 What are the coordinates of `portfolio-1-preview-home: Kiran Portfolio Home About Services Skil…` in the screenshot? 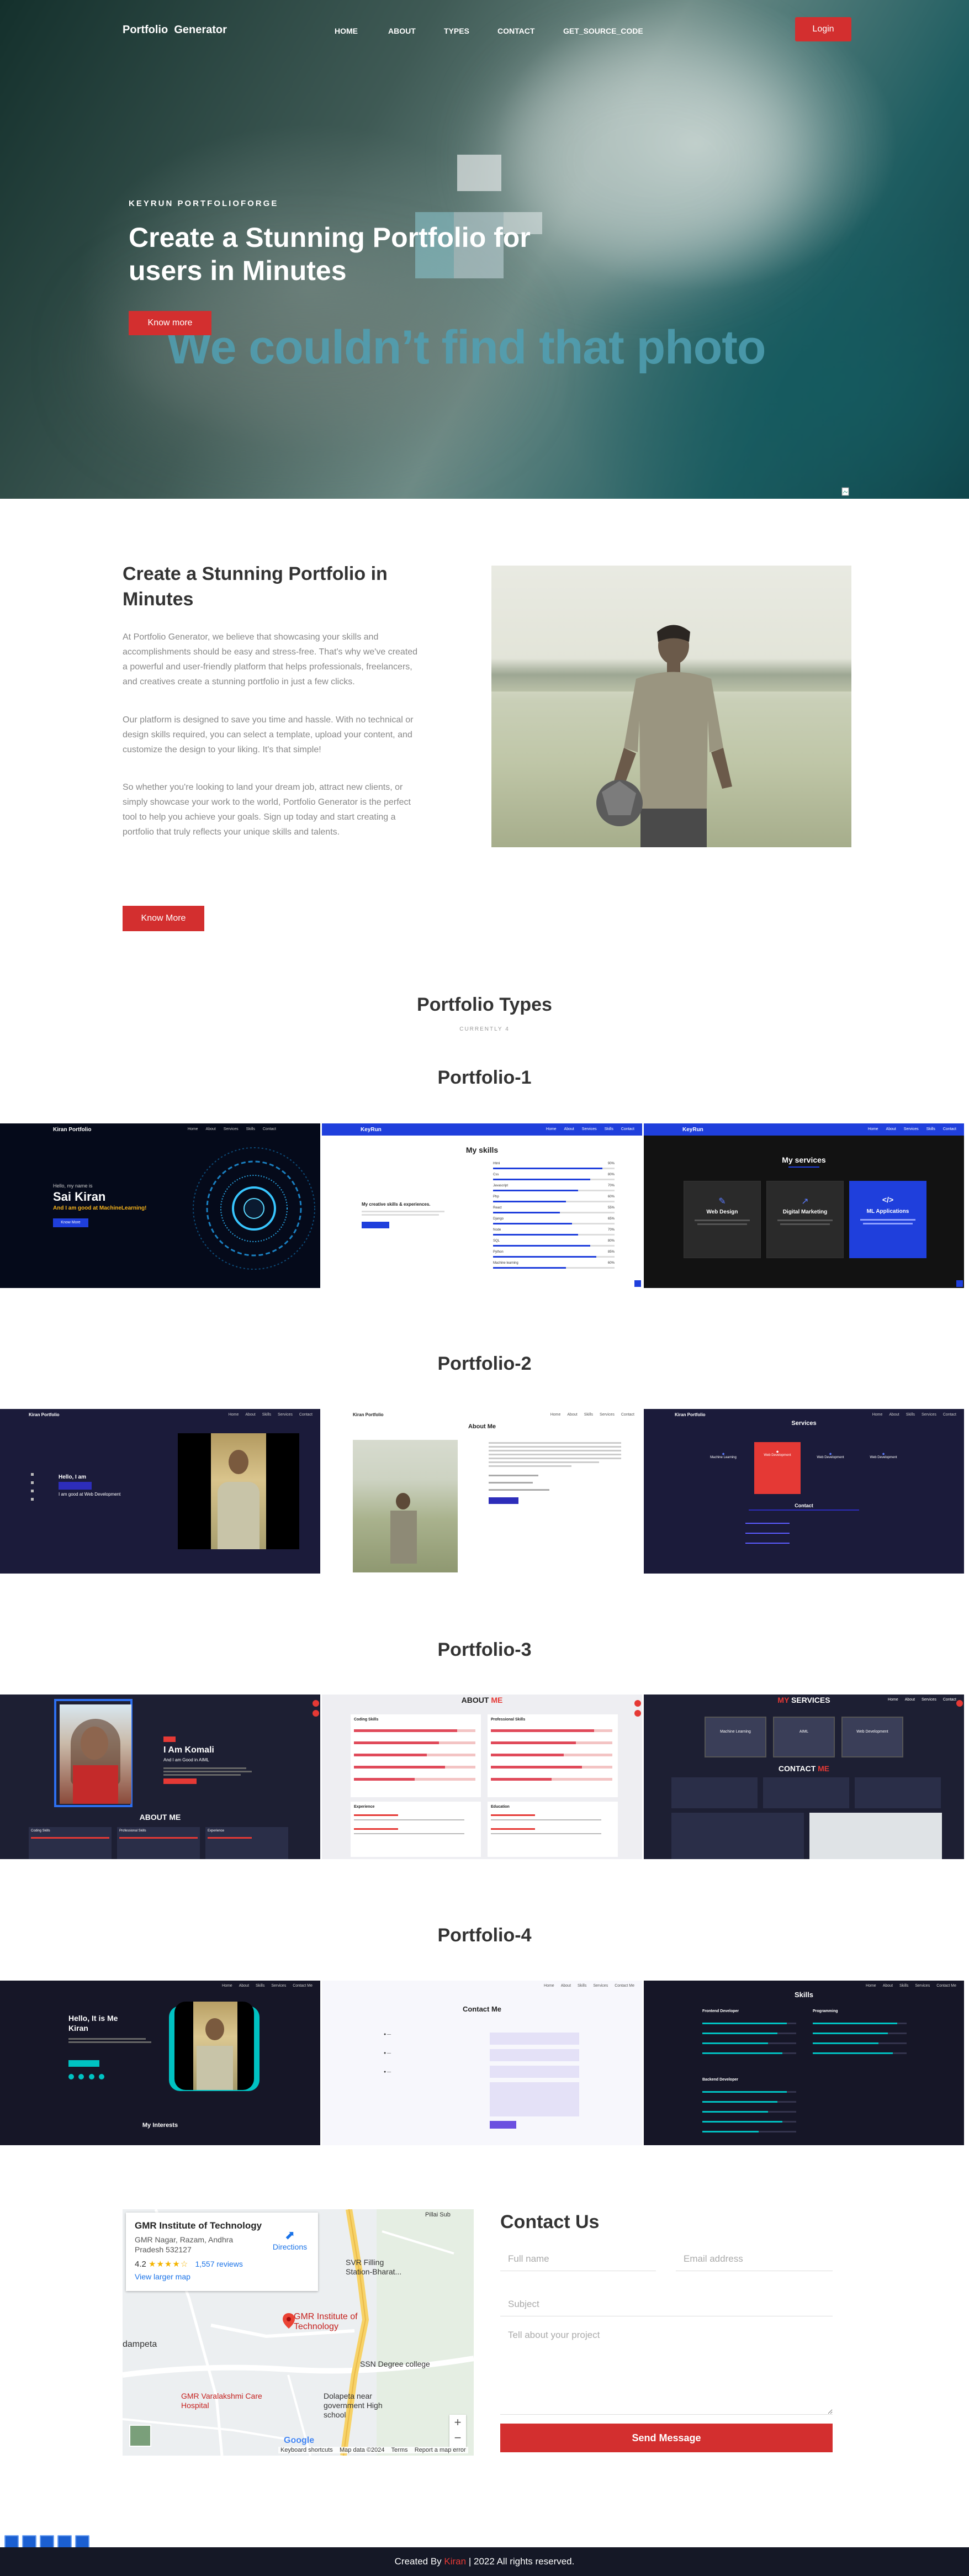 It's located at (160, 1205).